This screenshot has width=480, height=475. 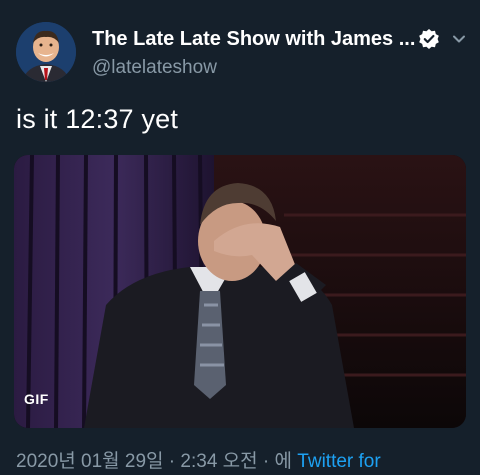 I want to click on verified-badge-icon, so click(x=429, y=39).